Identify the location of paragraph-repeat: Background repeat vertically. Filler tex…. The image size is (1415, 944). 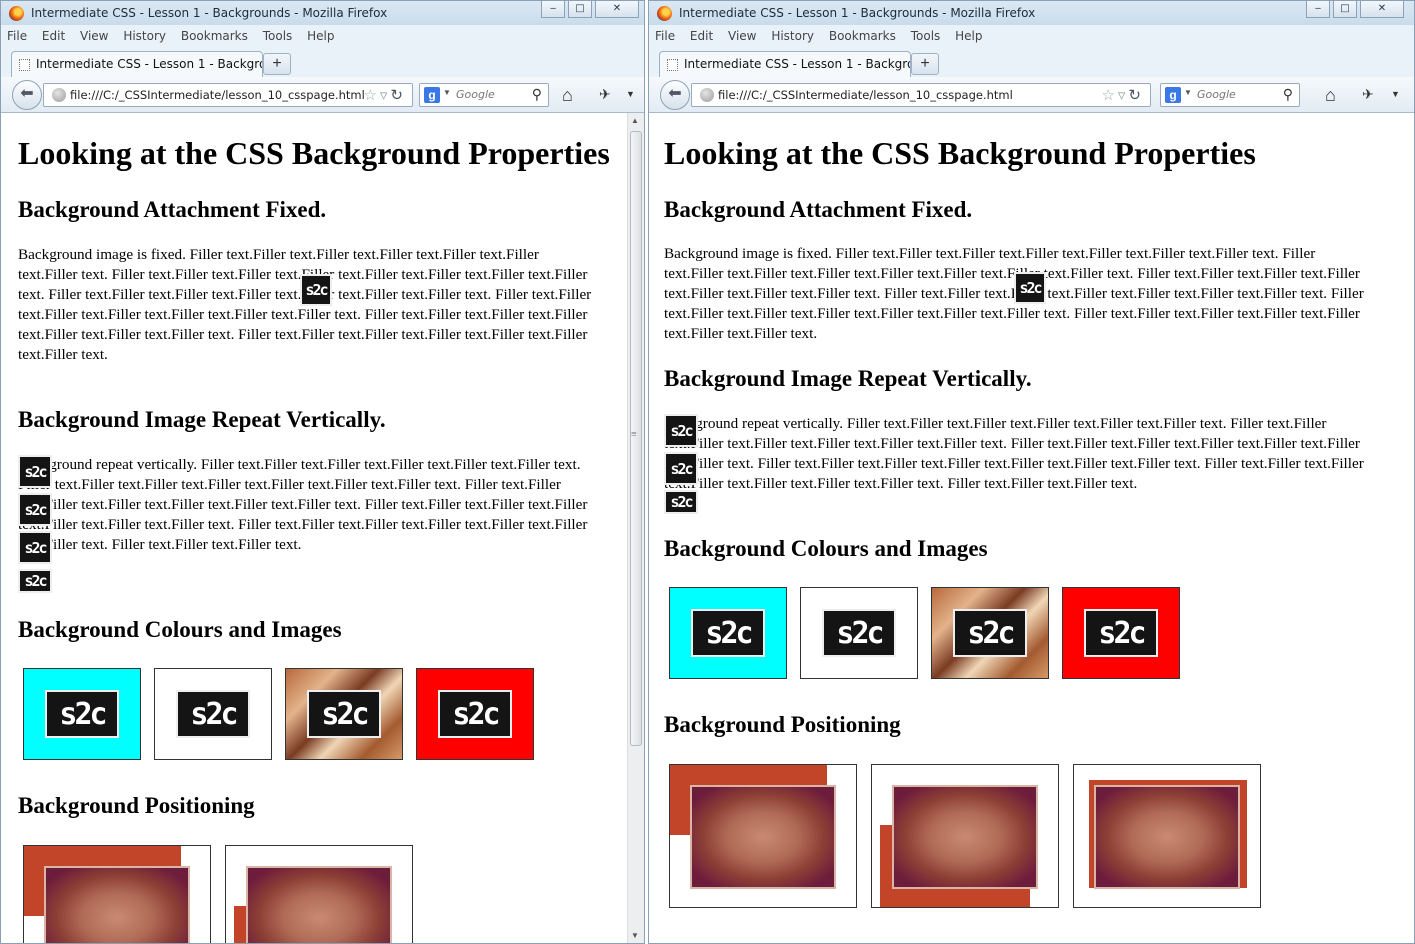
(307, 524).